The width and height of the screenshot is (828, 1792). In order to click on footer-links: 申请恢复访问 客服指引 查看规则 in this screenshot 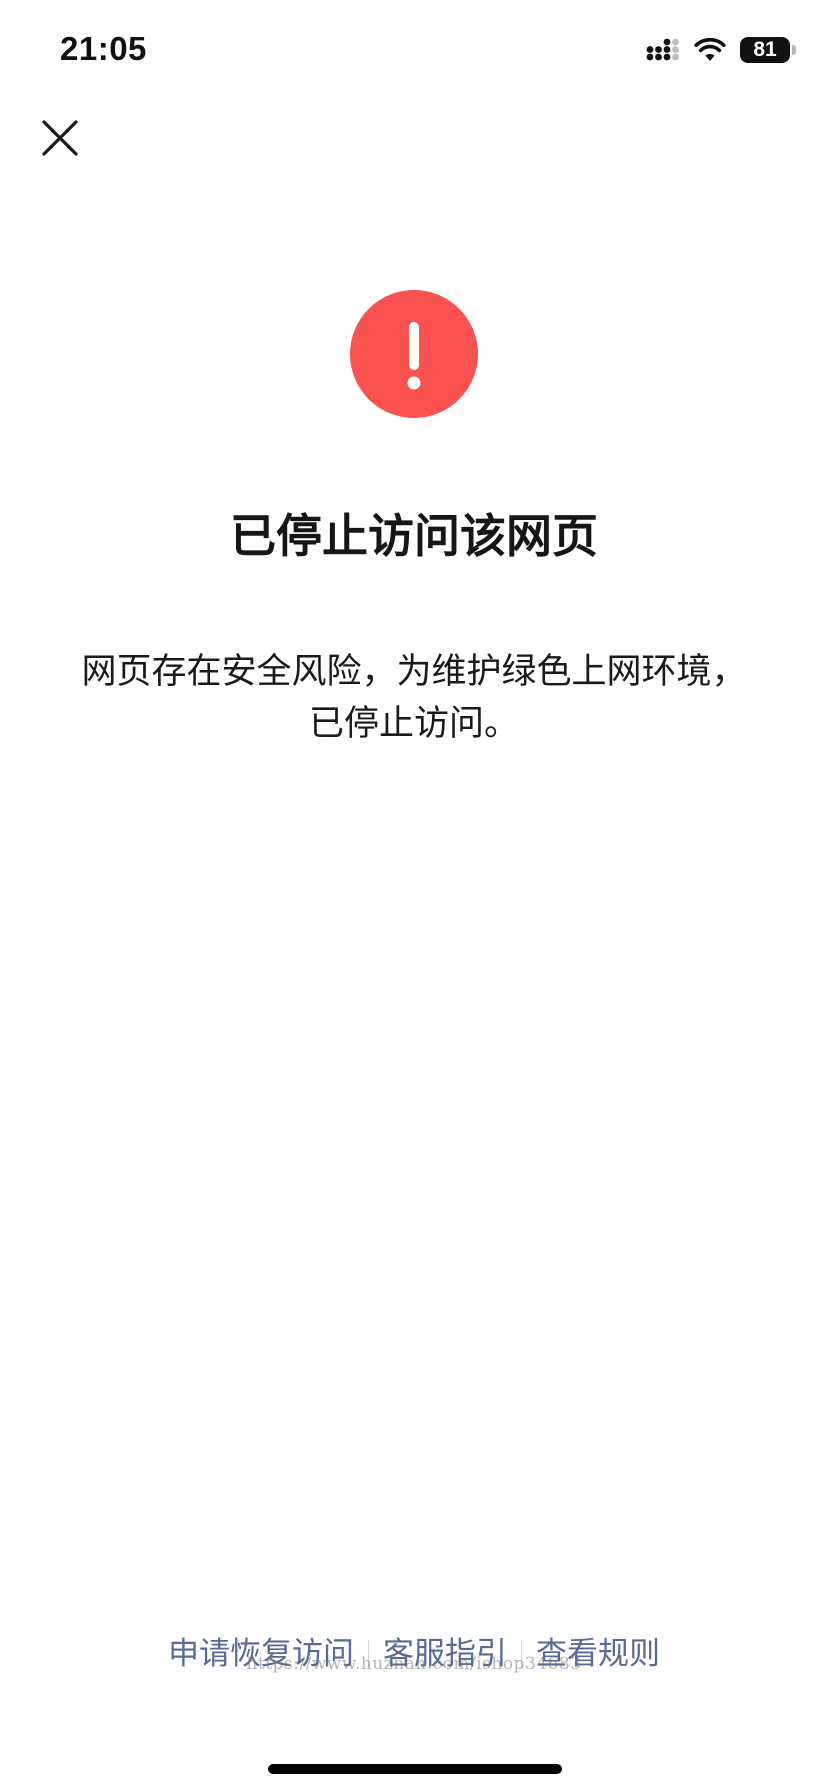, I will do `click(414, 1654)`.